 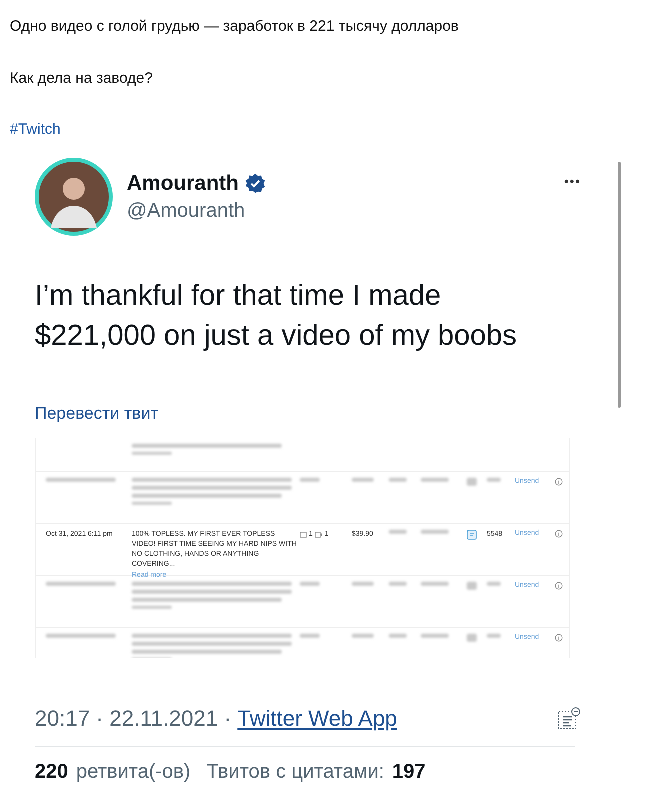 What do you see at coordinates (318, 719) in the screenshot?
I see `source-link: Twitter Web App` at bounding box center [318, 719].